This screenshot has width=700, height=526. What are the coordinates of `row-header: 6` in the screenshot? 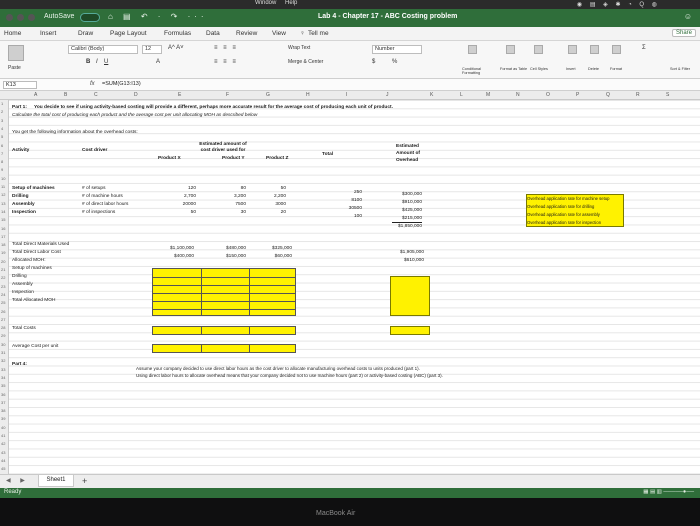 It's located at (2, 146).